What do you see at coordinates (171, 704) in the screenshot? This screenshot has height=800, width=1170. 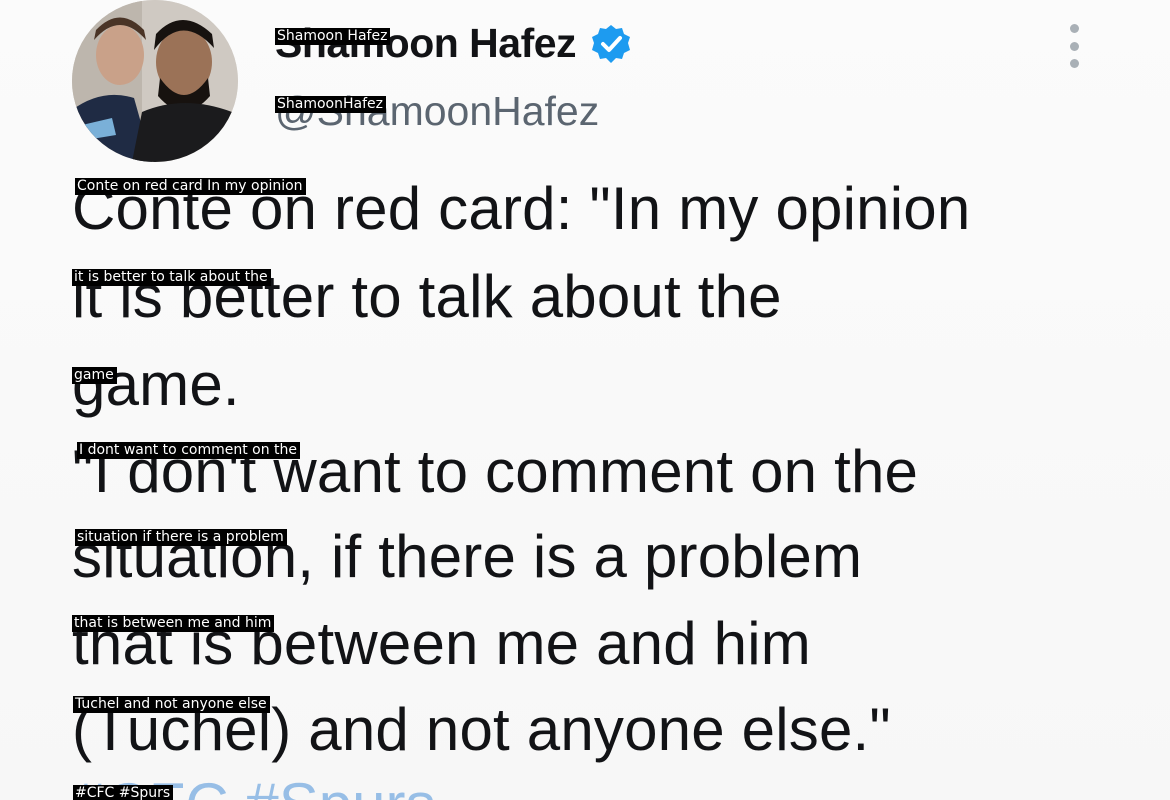 I see `caption-line-7: Tuchel and not anyone else` at bounding box center [171, 704].